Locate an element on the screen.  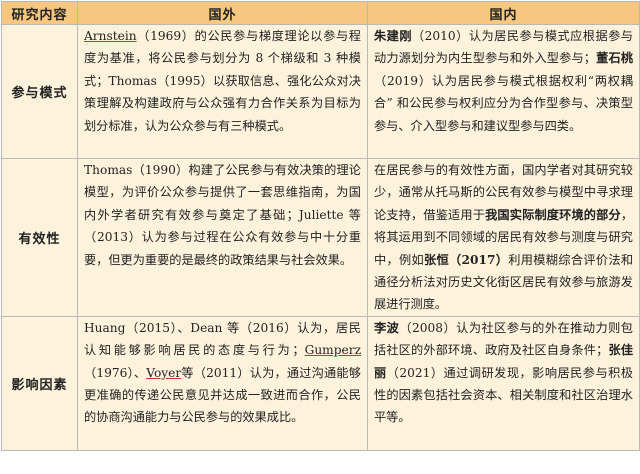
bold-author: 李波 is located at coordinates (387, 327).